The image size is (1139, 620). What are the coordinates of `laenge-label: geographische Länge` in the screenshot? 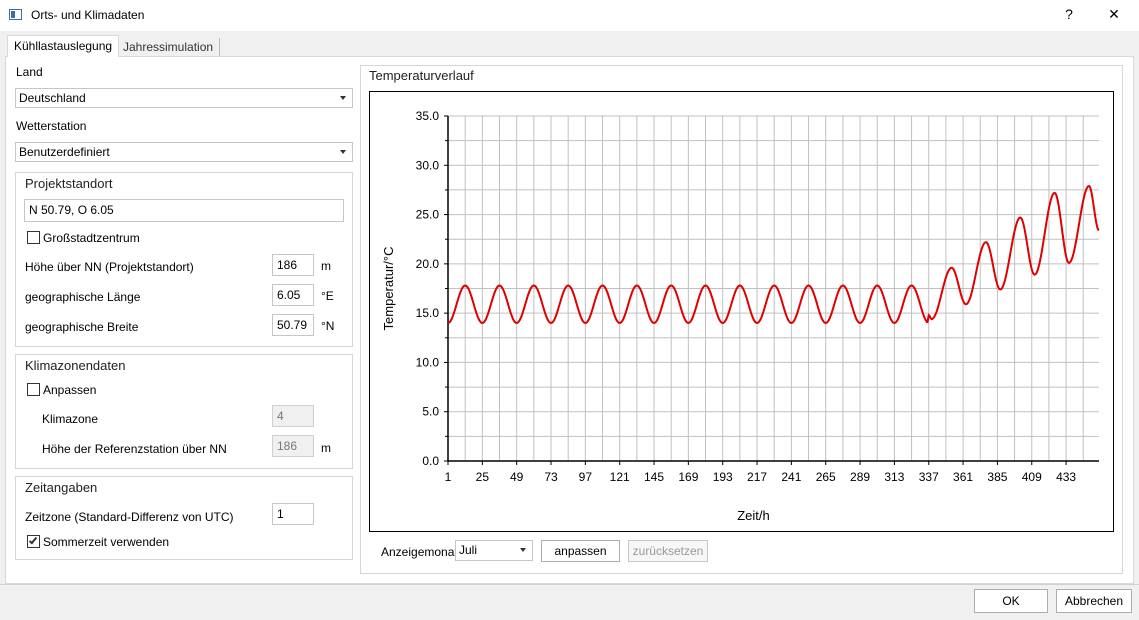 It's located at (83, 297).